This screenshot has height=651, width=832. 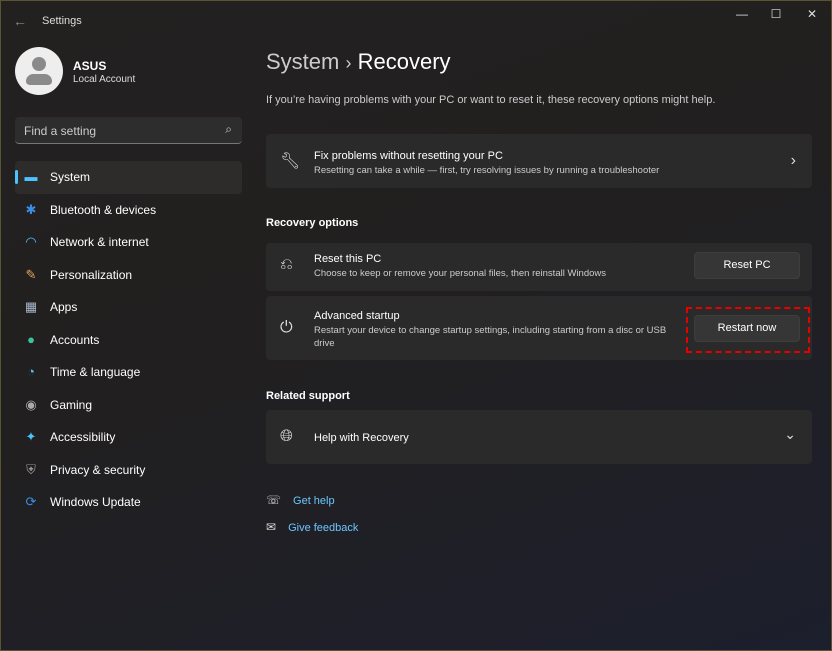 What do you see at coordinates (31, 436) in the screenshot?
I see `accessibility-icon: ✦` at bounding box center [31, 436].